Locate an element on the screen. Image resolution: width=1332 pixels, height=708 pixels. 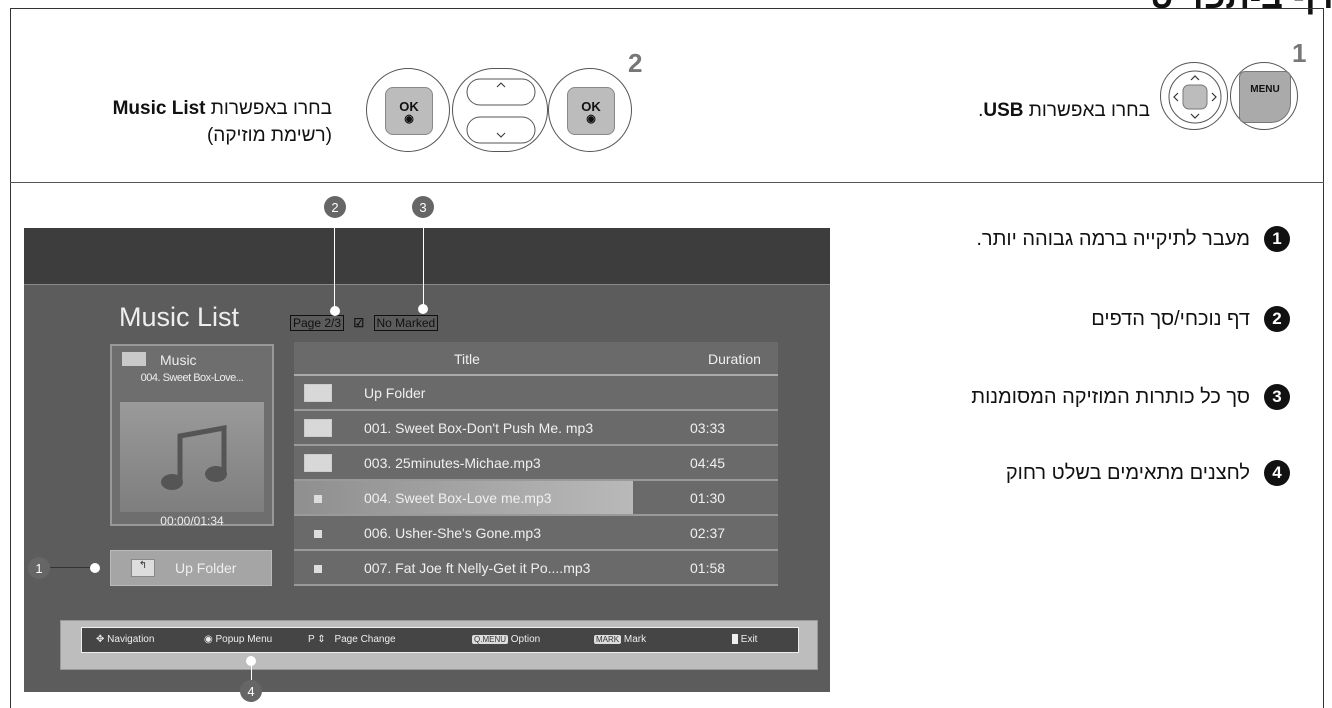
music-folder-icon is located at coordinates (134, 359).